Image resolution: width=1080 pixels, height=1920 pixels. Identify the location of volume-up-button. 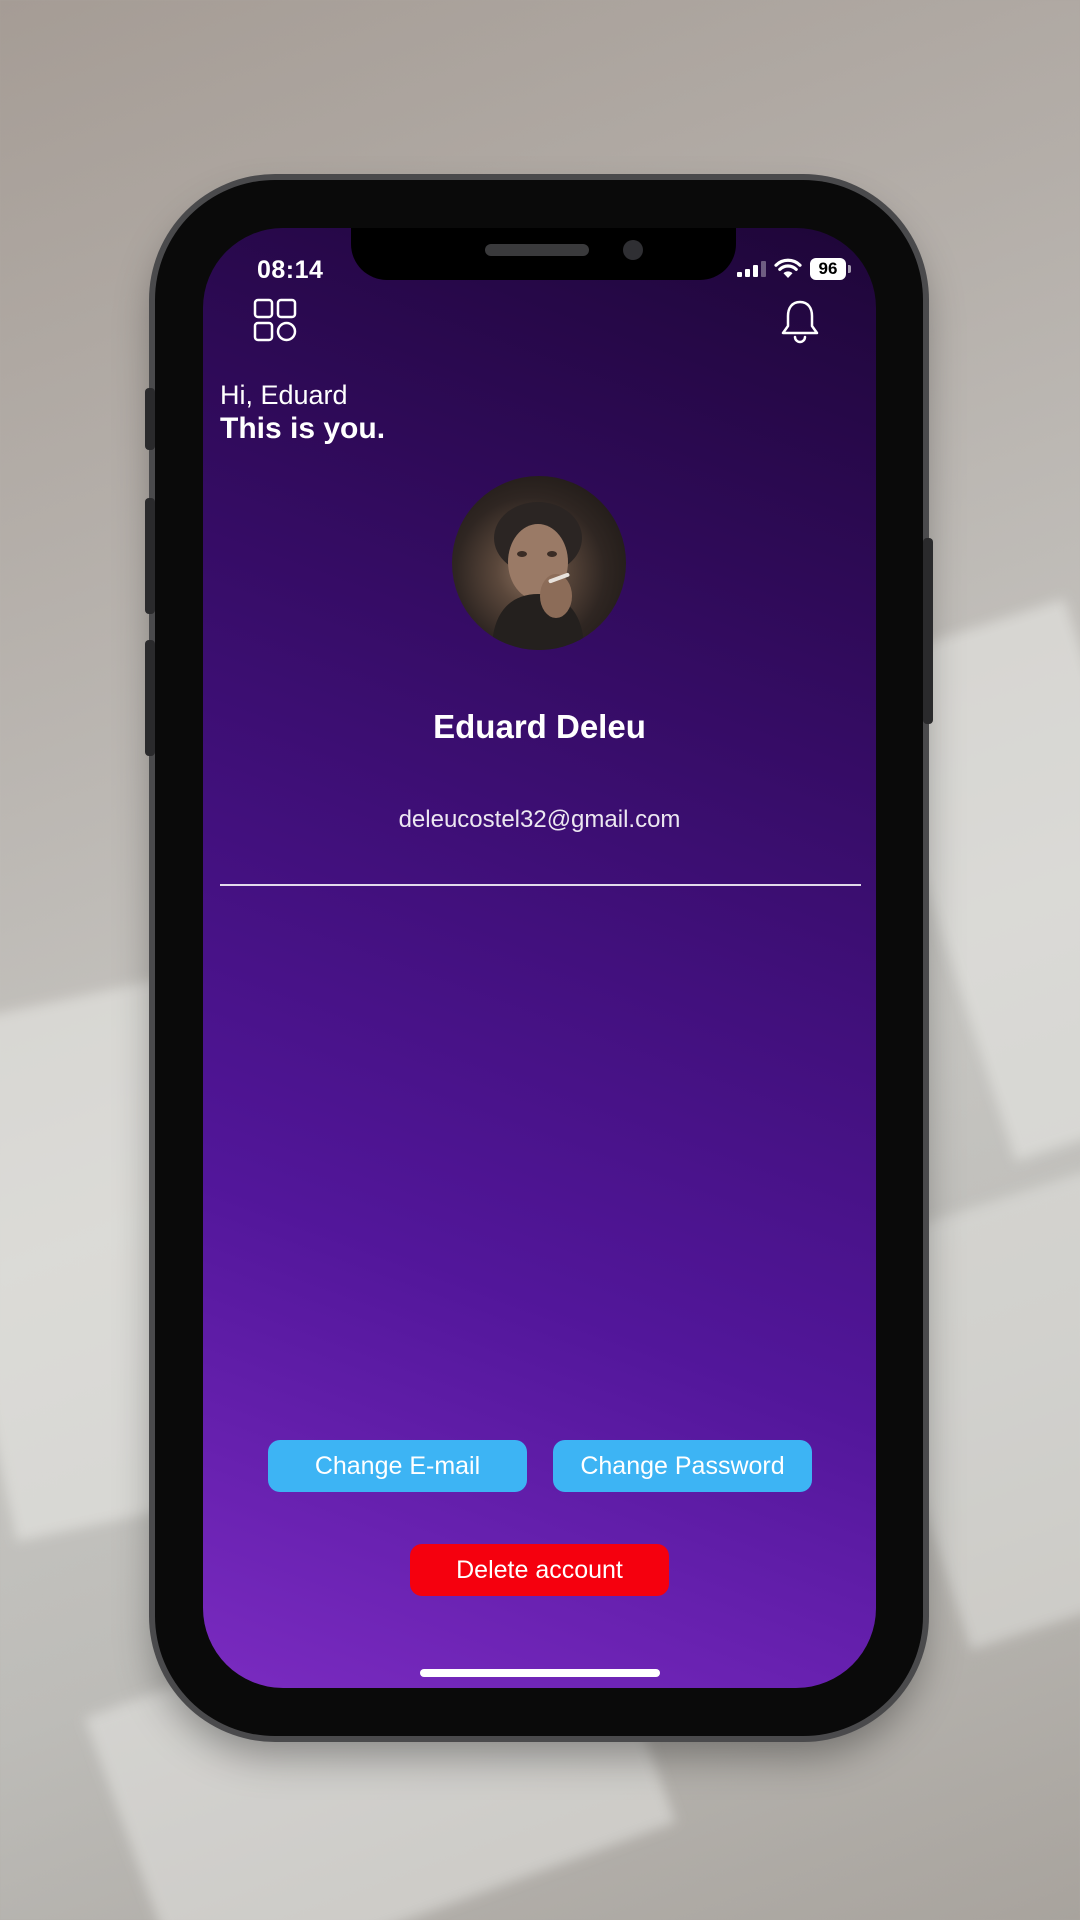
(150, 556).